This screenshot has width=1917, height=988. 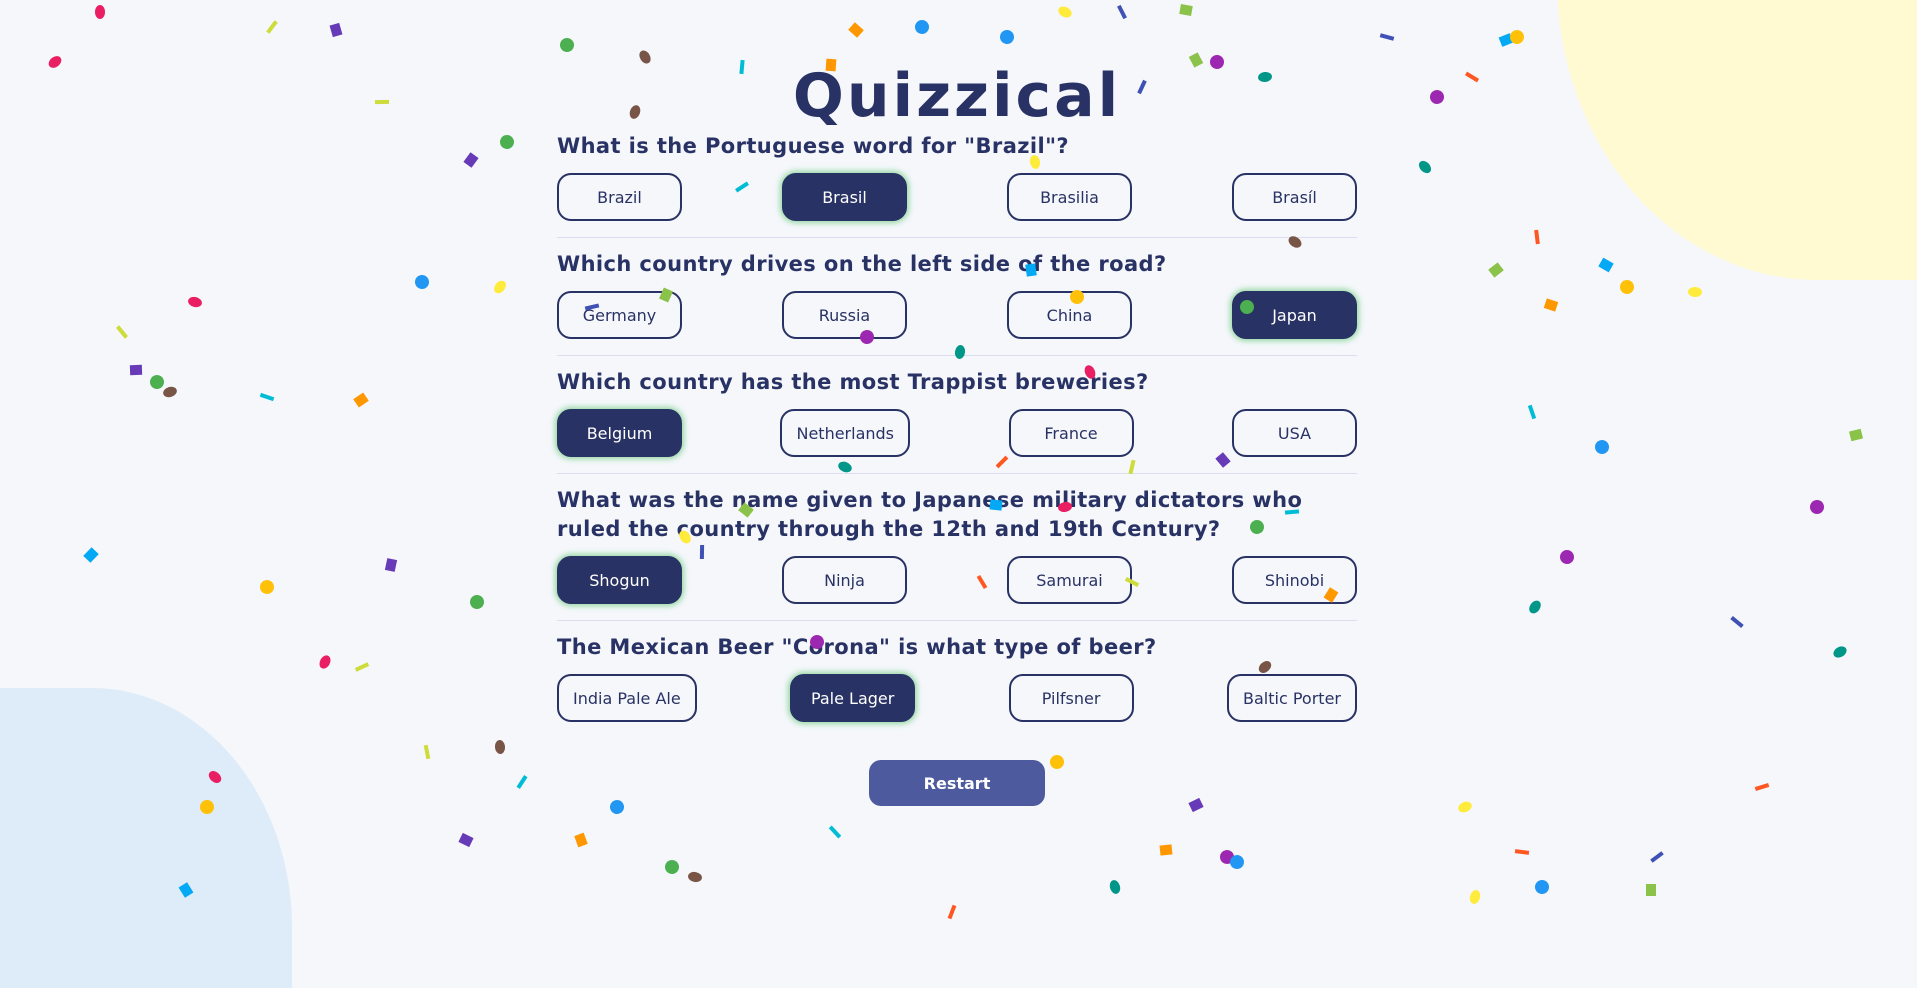 What do you see at coordinates (957, 315) in the screenshot?
I see `answer-group: Germany Russia China Japan` at bounding box center [957, 315].